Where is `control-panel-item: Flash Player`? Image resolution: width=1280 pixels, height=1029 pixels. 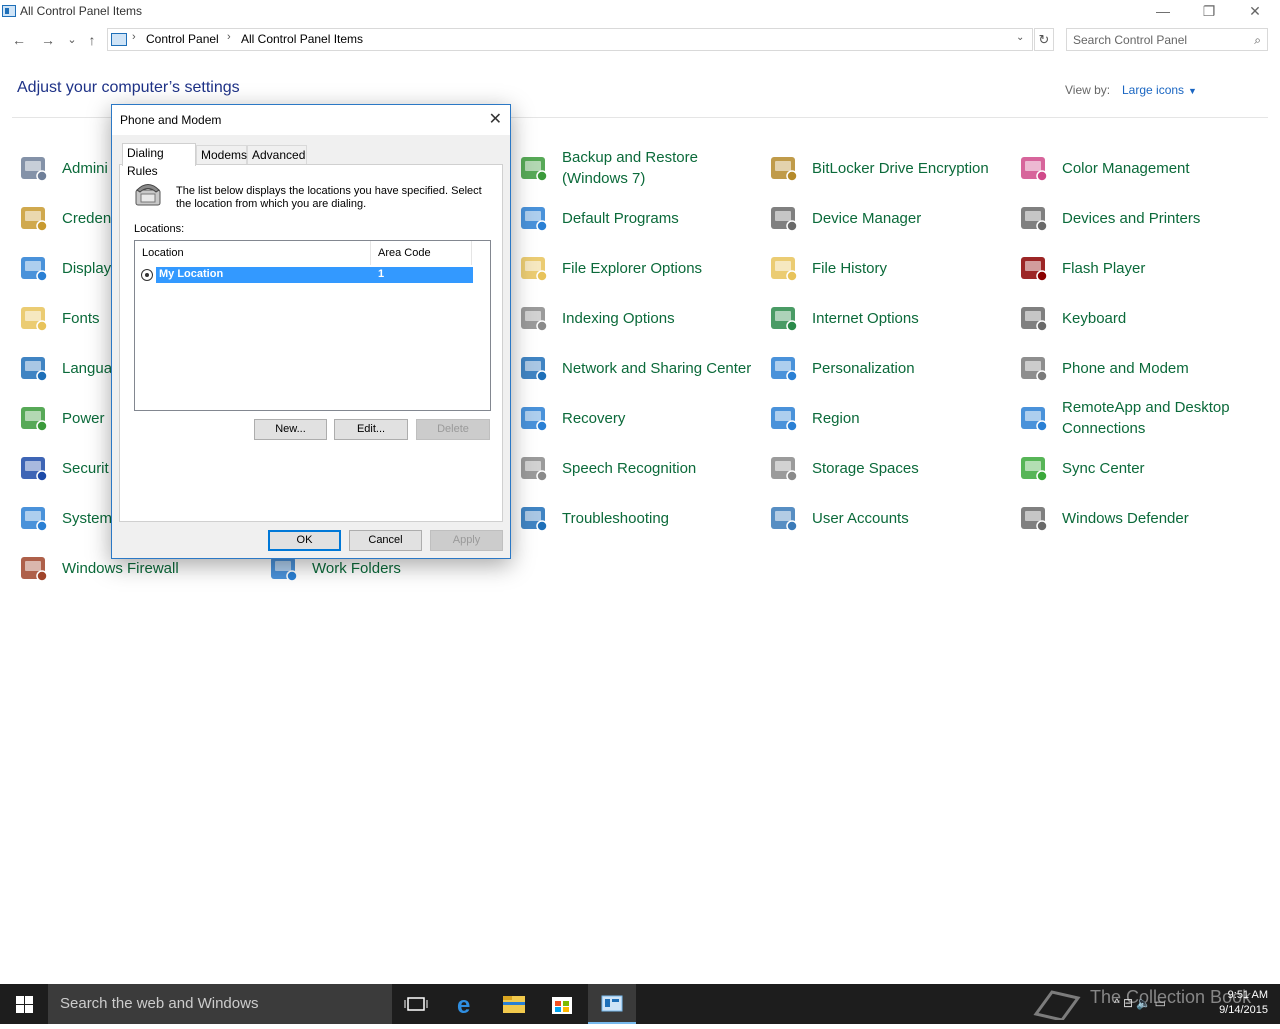
control-panel-item: Flash Player is located at coordinates (1140, 268).